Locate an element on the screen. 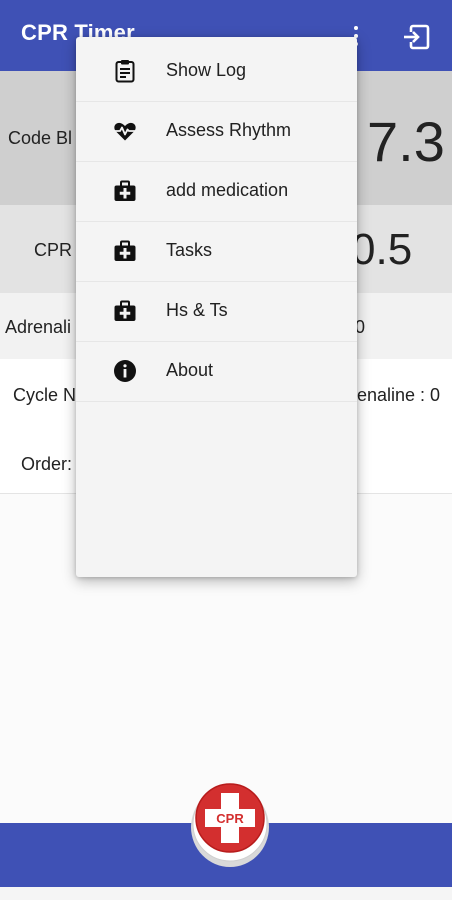 Image resolution: width=452 pixels, height=900 pixels. cpr-button: CPR is located at coordinates (230, 824).